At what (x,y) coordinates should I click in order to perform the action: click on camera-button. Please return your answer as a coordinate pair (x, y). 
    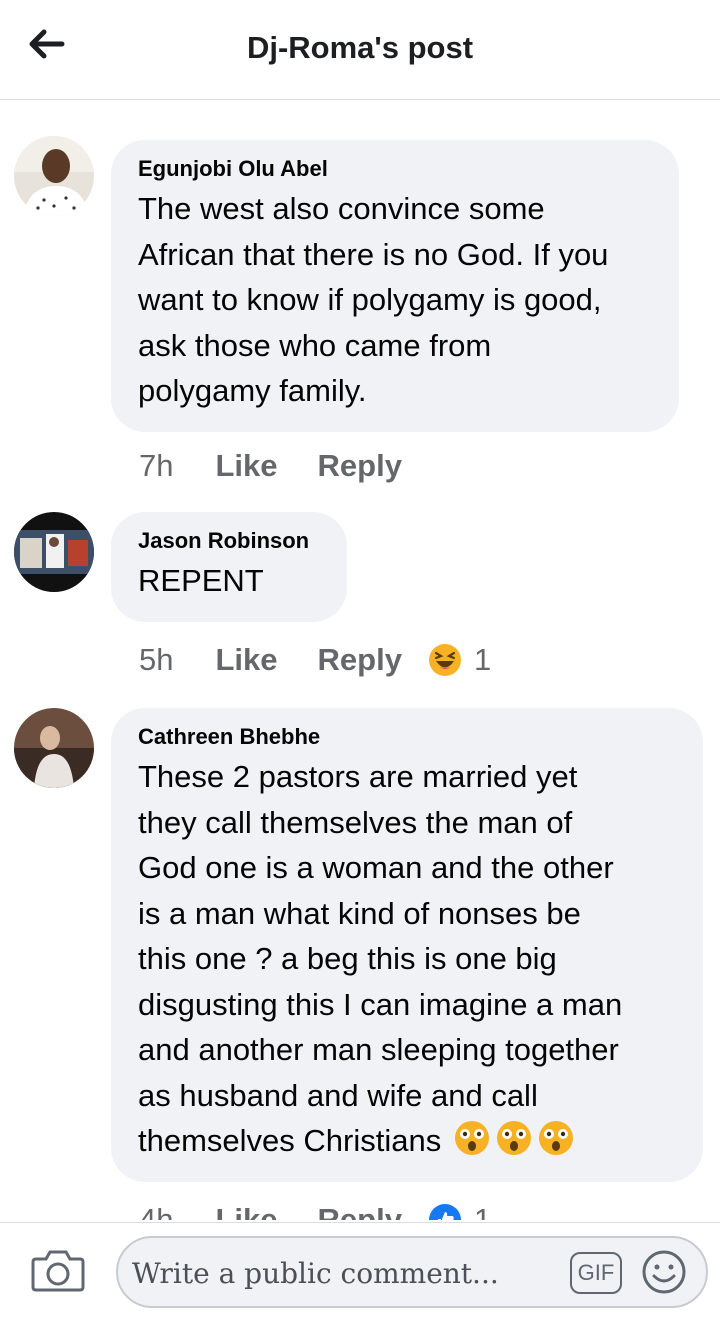
    Looking at the image, I should click on (58, 1270).